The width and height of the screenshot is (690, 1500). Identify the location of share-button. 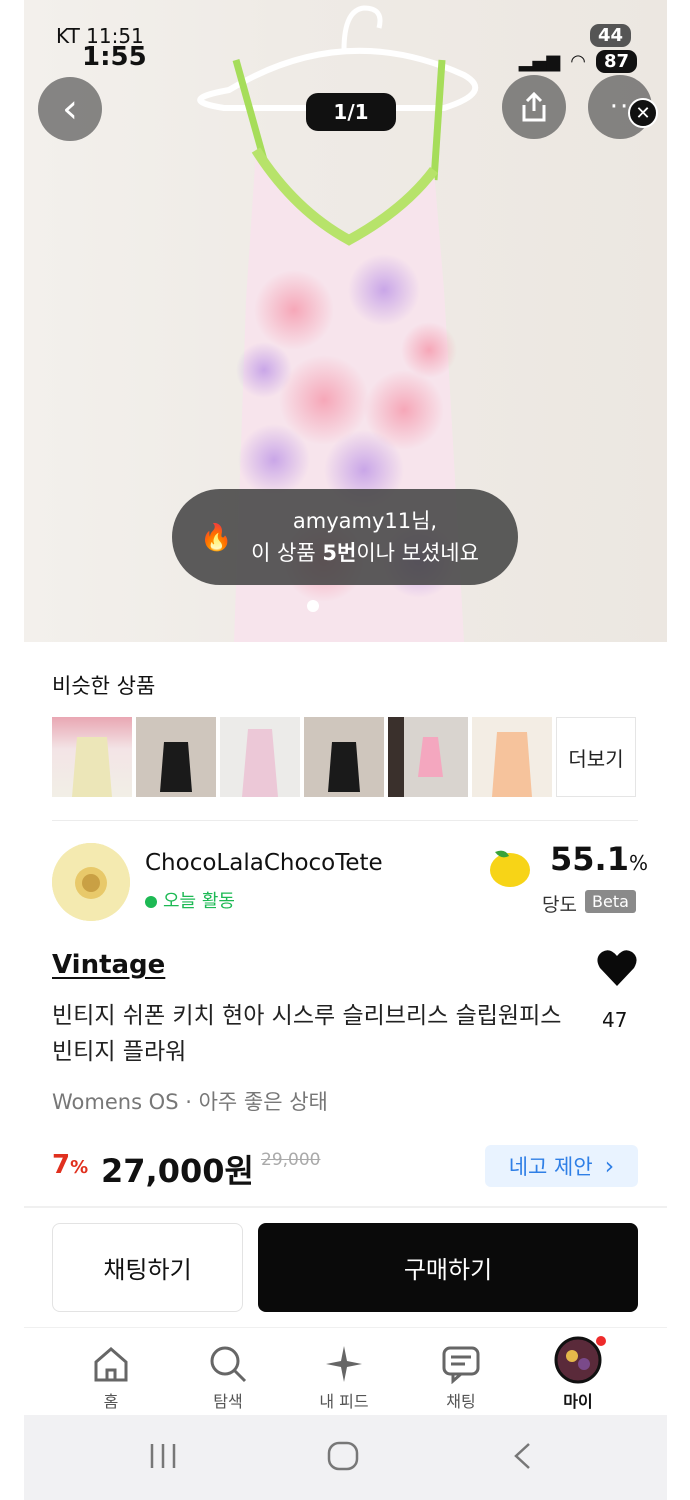
(534, 107).